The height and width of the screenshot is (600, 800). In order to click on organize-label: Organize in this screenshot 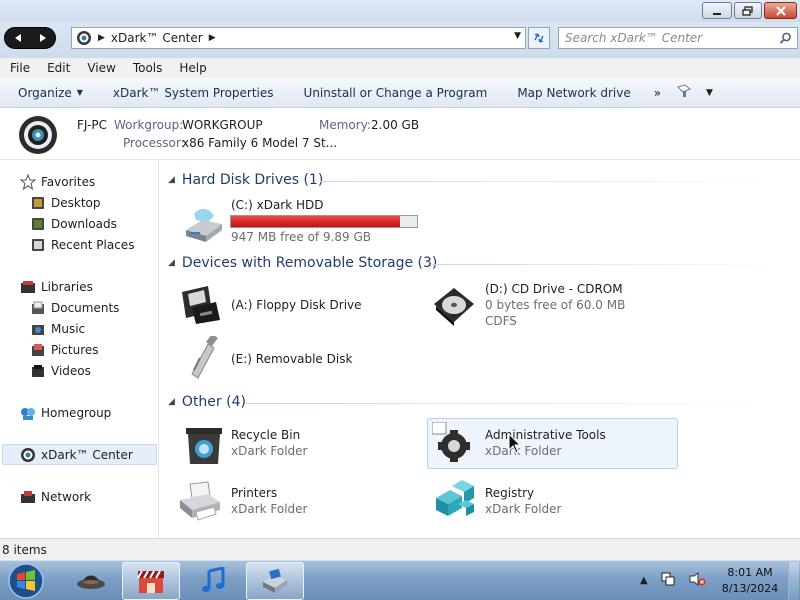, I will do `click(45, 92)`.